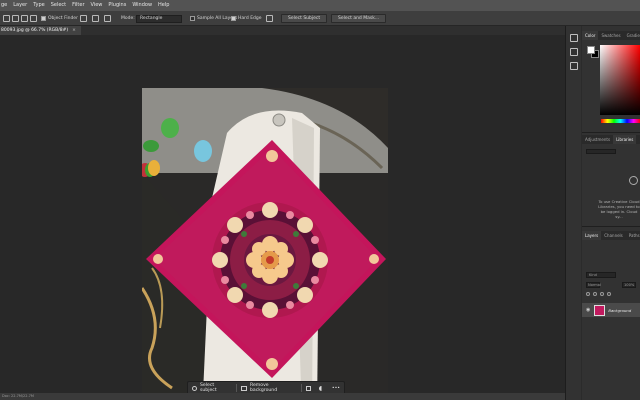 The width and height of the screenshot is (640, 400). Describe the element at coordinates (263, 388) in the screenshot. I see `remove-background-label: Remove background` at that location.